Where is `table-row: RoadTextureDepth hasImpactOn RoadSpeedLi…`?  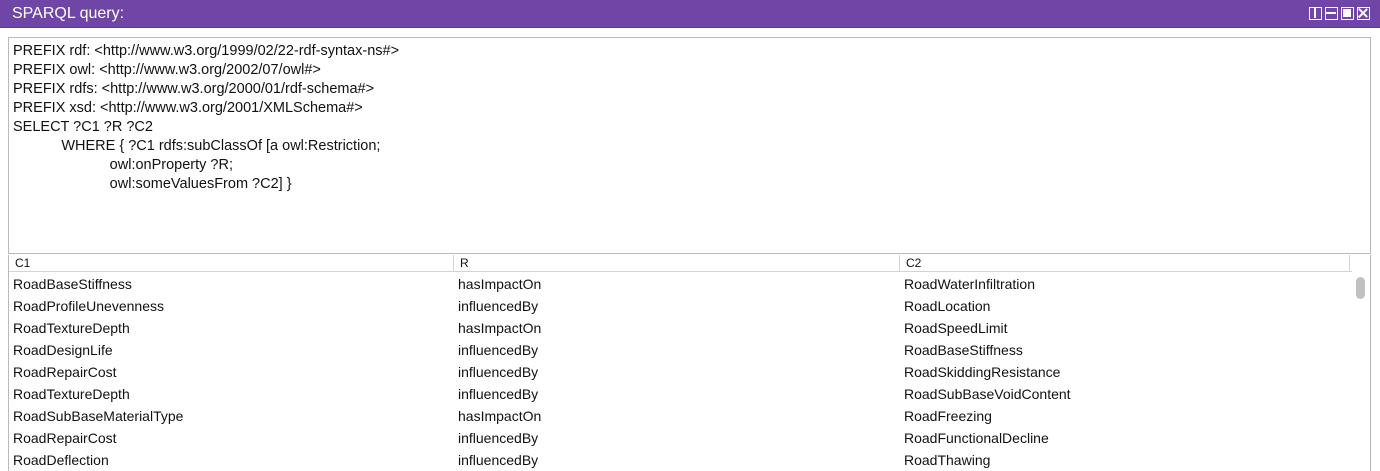
table-row: RoadTextureDepth hasImpactOn RoadSpeedLi… is located at coordinates (680, 328).